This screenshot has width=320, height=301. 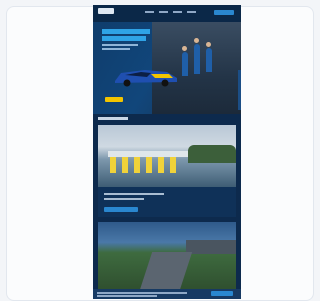 I want to click on pit-lane-photo, so click(x=167, y=156).